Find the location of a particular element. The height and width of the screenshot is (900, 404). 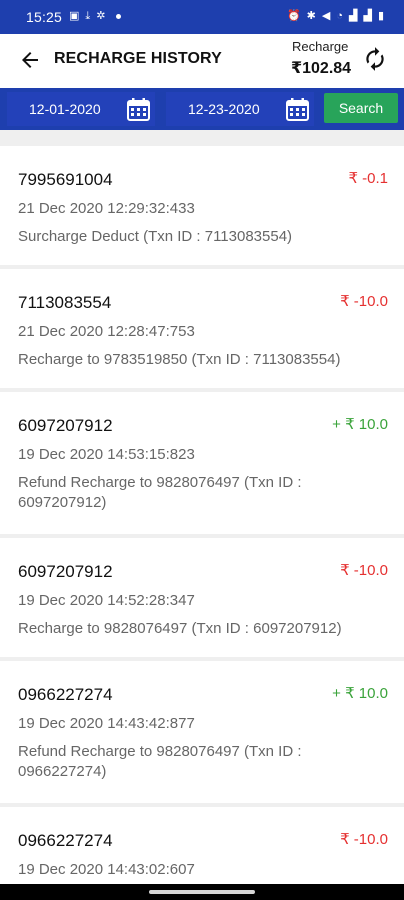

transaction-datetime: 19 Dec 2020 14:53:15:823 is located at coordinates (106, 454).